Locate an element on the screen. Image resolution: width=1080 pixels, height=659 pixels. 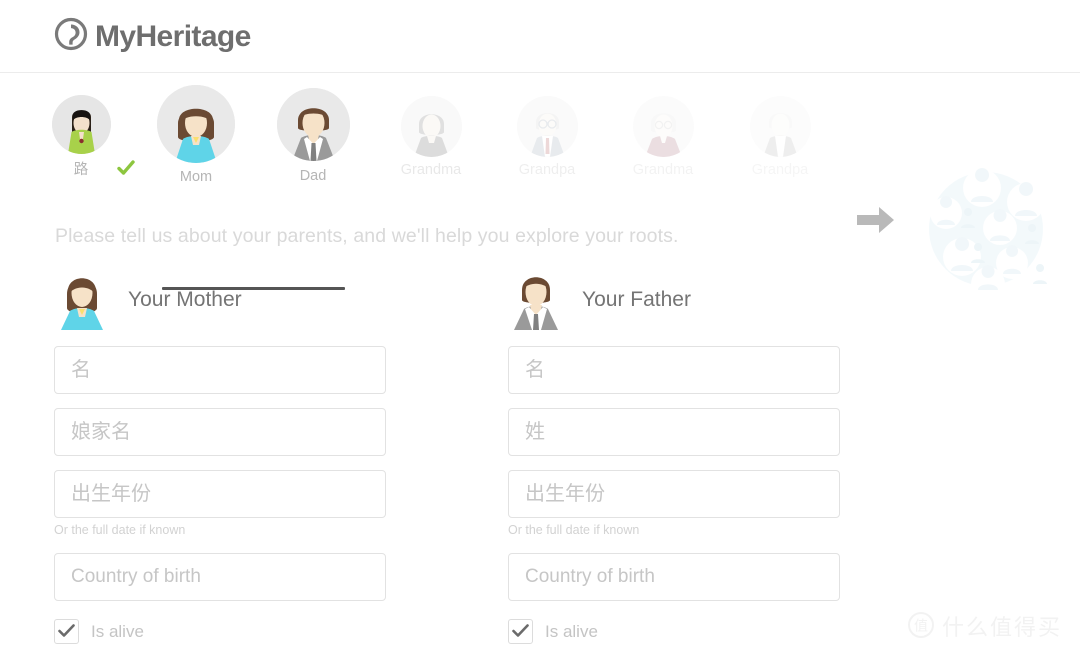
avatar-label-grandpa-1: Grandpa is located at coordinates (547, 170).